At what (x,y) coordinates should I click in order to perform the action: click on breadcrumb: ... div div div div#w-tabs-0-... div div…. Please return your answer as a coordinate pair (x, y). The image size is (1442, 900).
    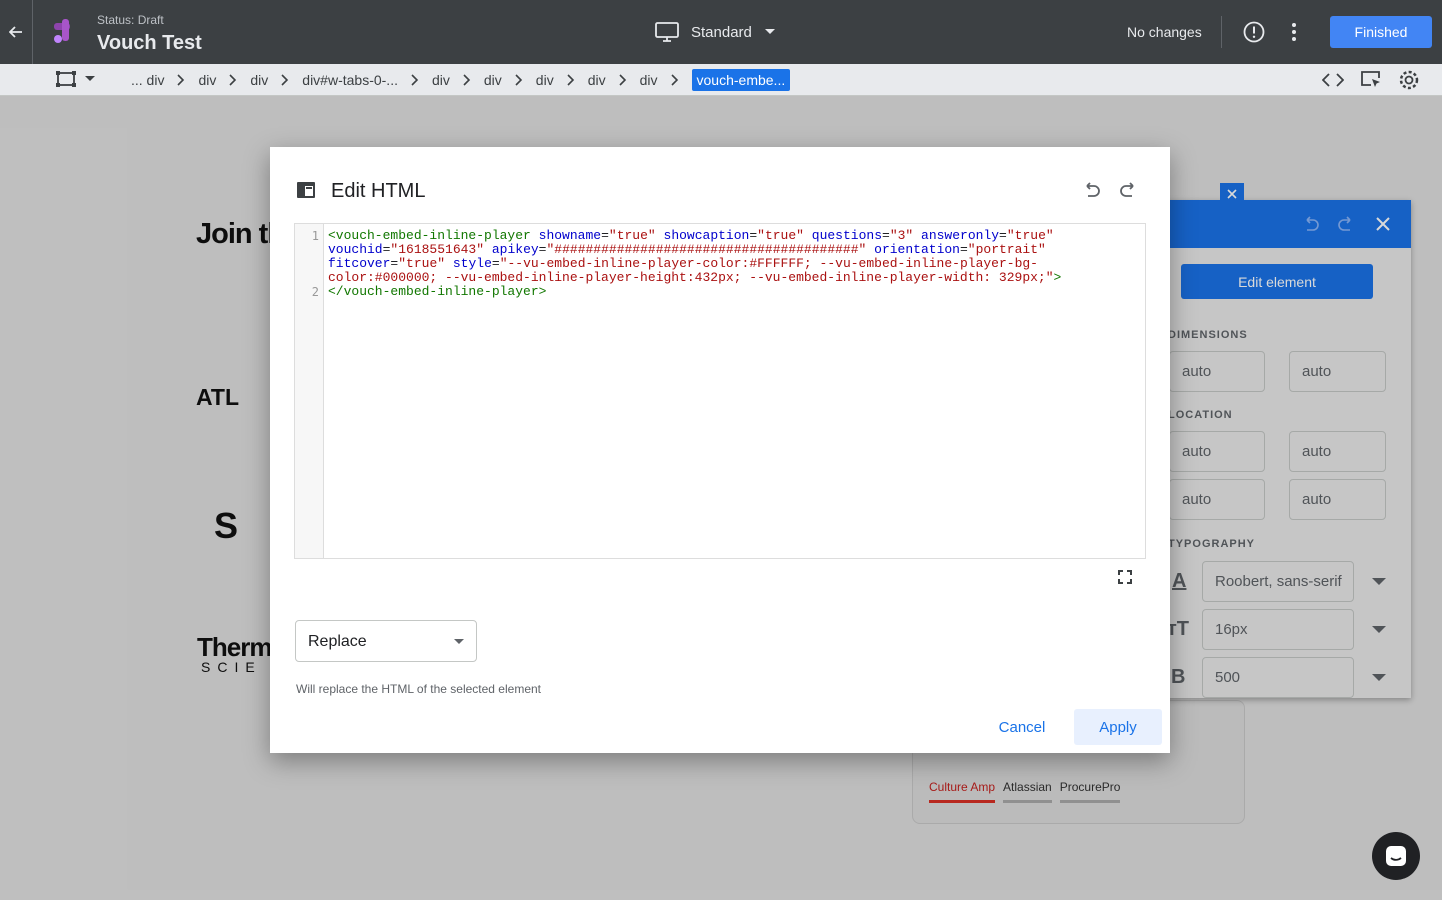
    Looking at the image, I should click on (459, 80).